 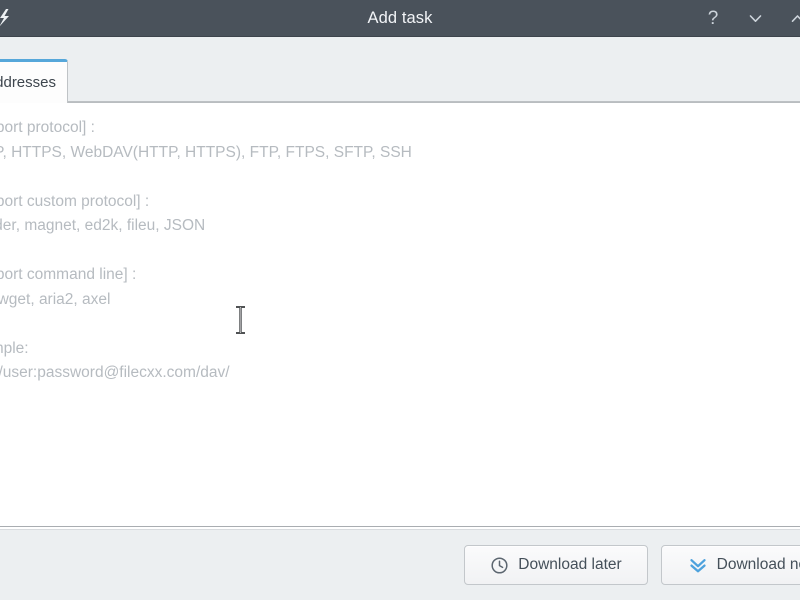 I want to click on clock-icon, so click(x=499, y=565).